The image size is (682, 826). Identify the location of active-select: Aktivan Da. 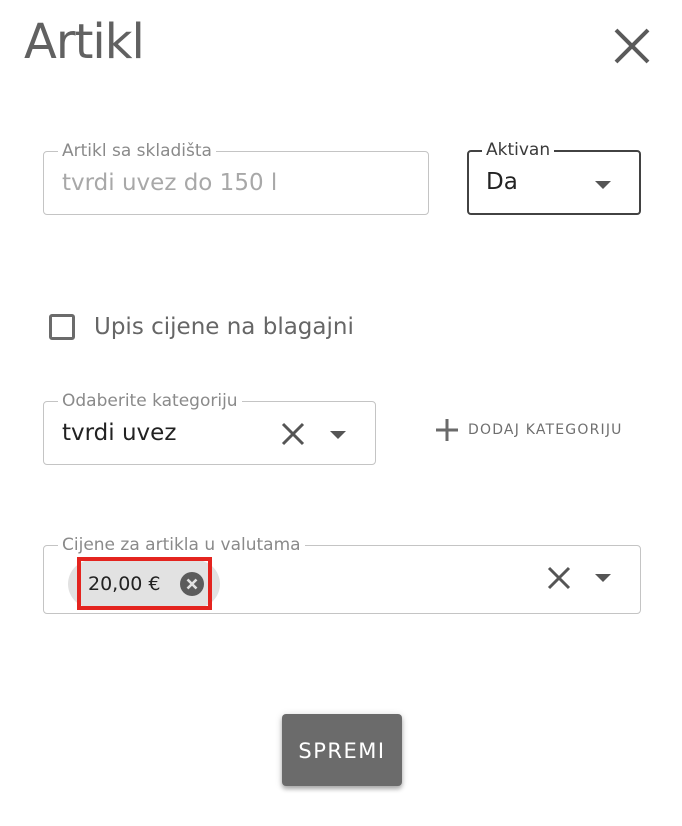
(554, 177).